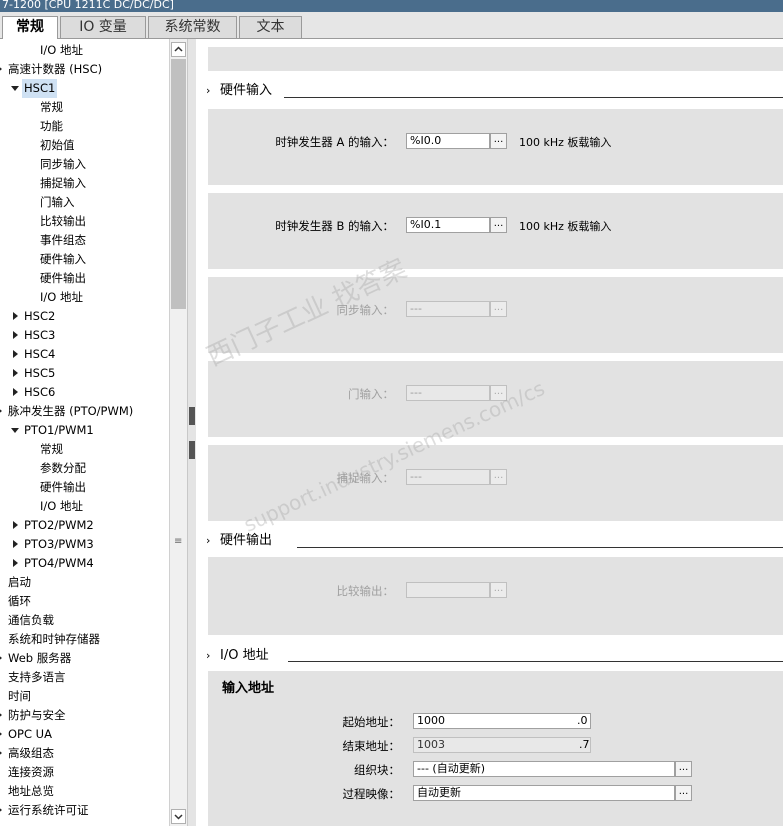  I want to click on section-header-hw-input: › 硬件输入, so click(239, 91).